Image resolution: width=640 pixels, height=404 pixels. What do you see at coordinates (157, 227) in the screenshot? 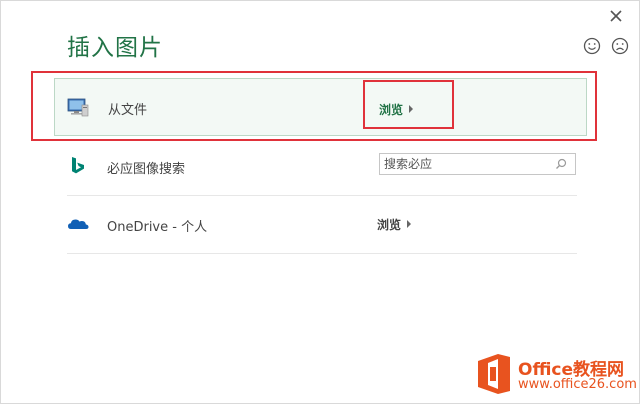
I see `onedrive-label: OneDrive - 个人` at bounding box center [157, 227].